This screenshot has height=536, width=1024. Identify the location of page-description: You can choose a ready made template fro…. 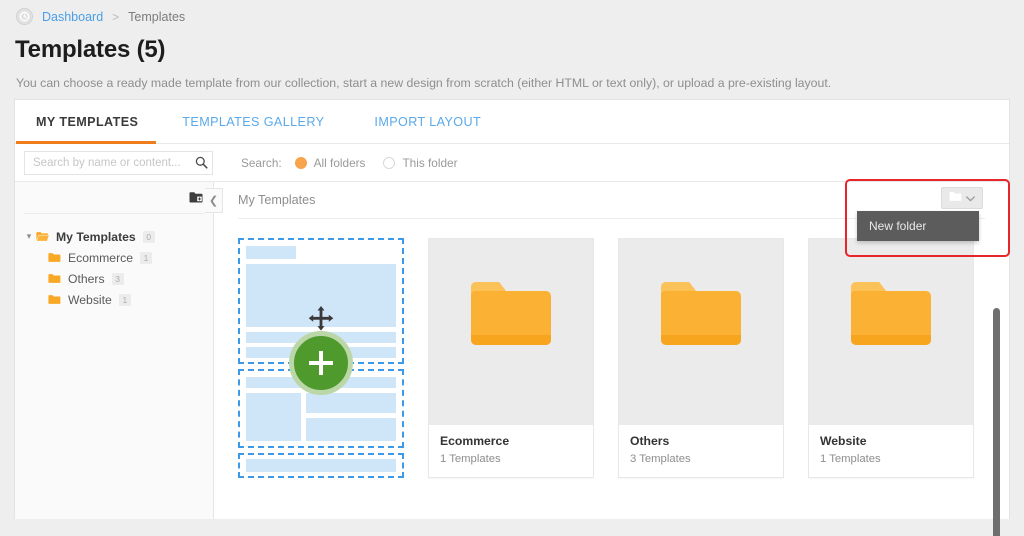
(424, 83).